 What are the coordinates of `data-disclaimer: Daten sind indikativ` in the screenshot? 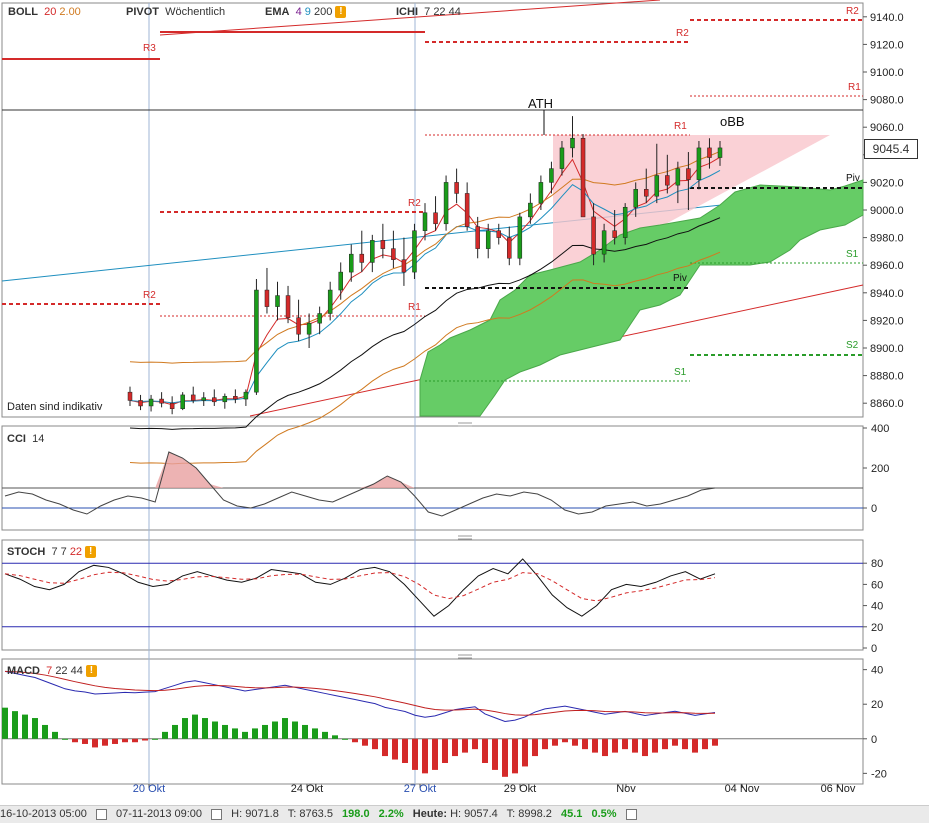 It's located at (55, 407).